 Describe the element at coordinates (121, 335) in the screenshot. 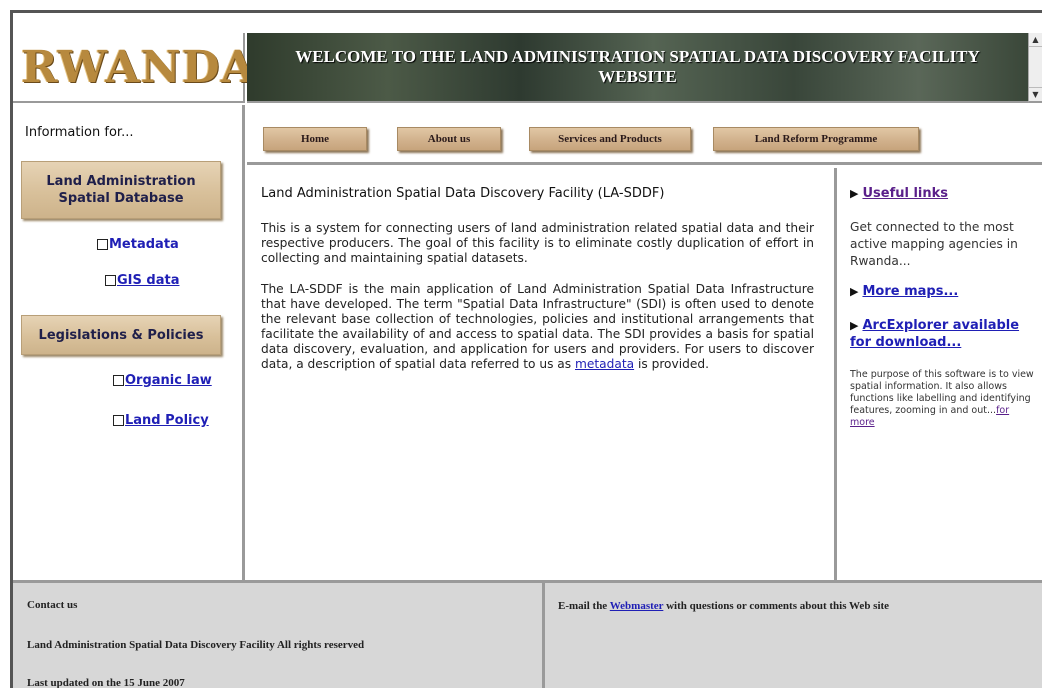

I see `legislations-policies-button: Legislations & Policies` at that location.